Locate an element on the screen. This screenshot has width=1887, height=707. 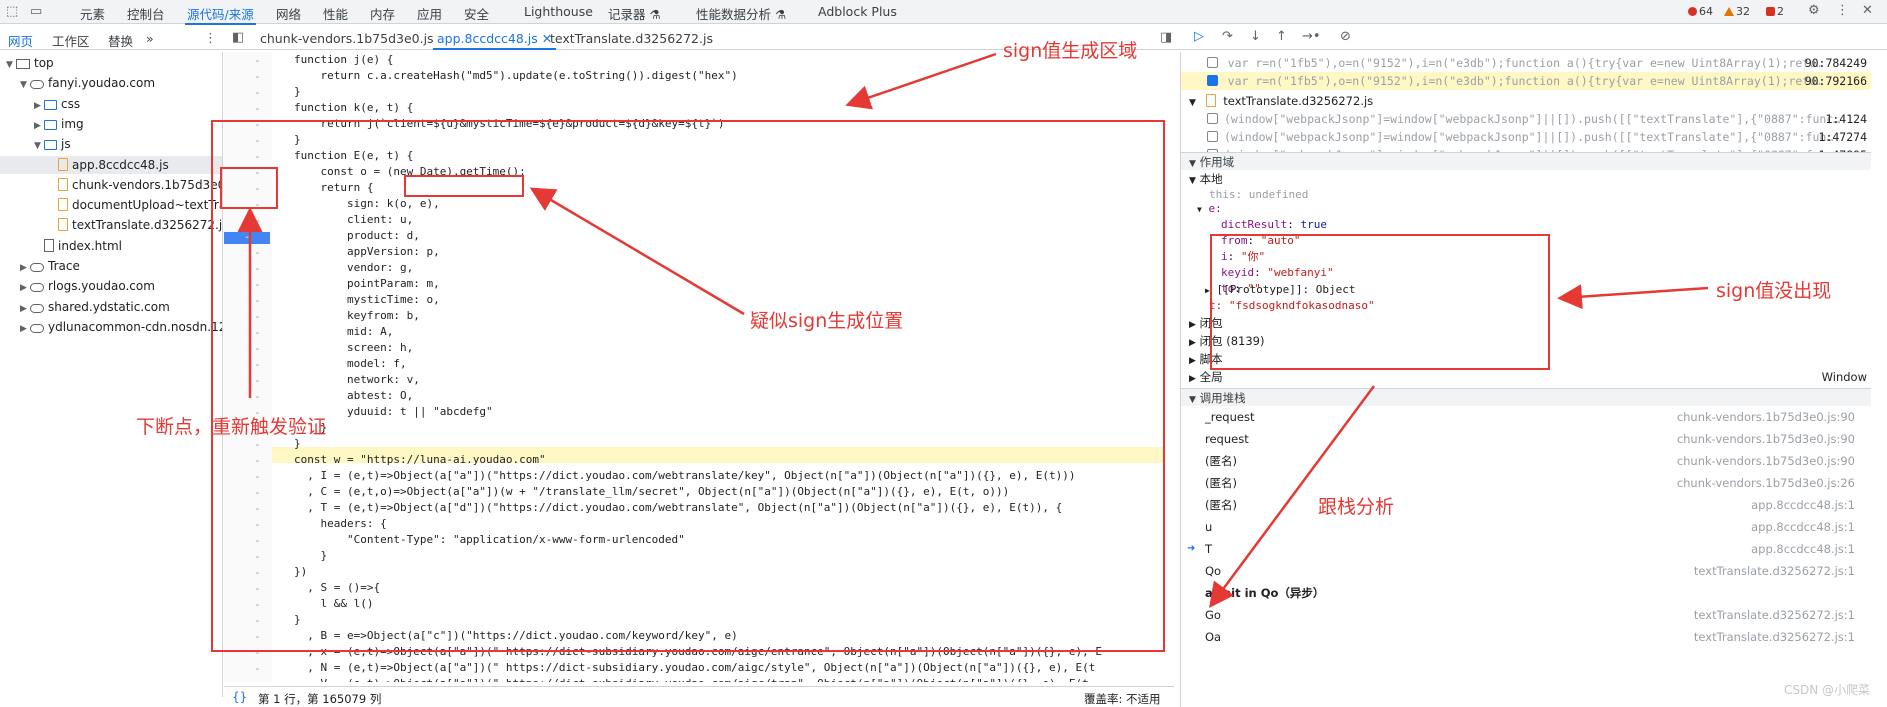
call-frame: _request chunk-vendors.1b75d3e0.js:90 is located at coordinates (1526, 417).